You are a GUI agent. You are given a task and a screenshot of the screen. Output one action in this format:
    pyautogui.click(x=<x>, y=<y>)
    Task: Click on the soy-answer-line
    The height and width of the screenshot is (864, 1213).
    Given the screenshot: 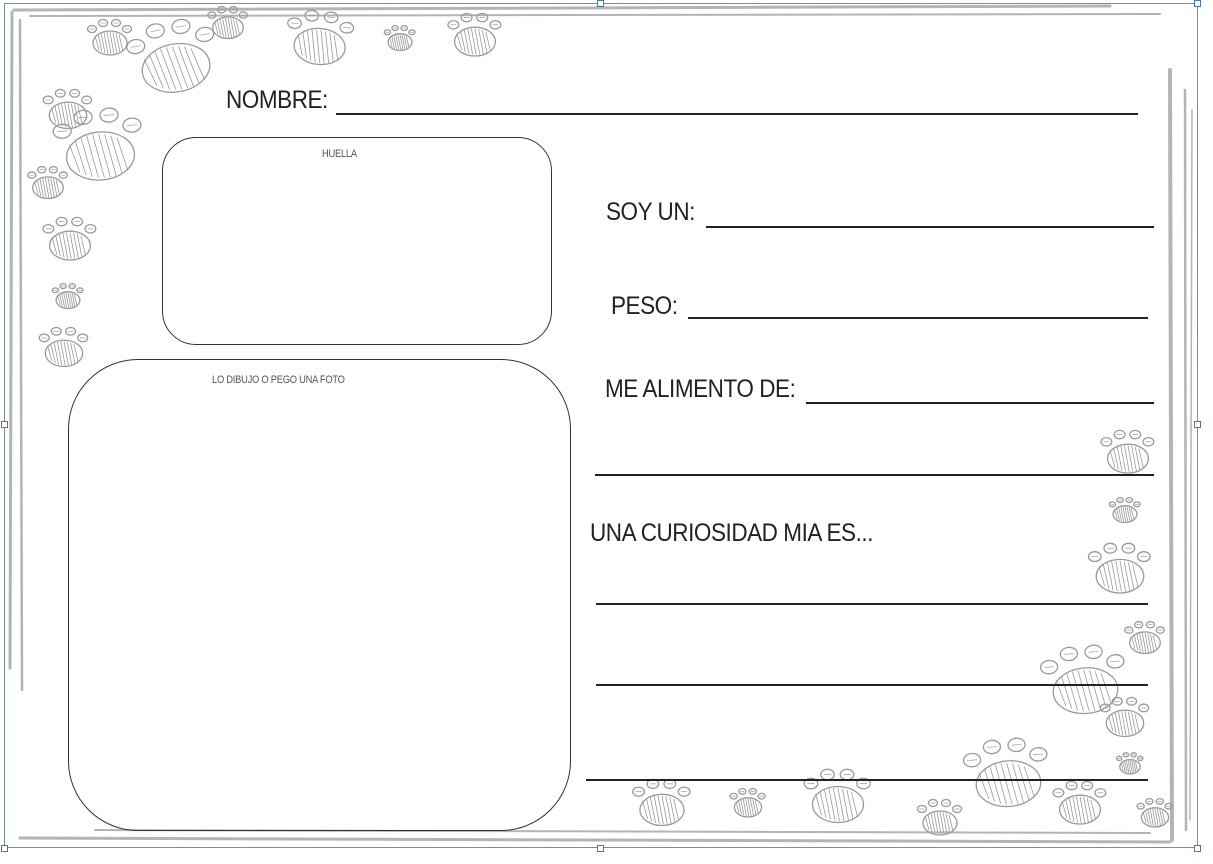 What is the action you would take?
    pyautogui.click(x=930, y=227)
    